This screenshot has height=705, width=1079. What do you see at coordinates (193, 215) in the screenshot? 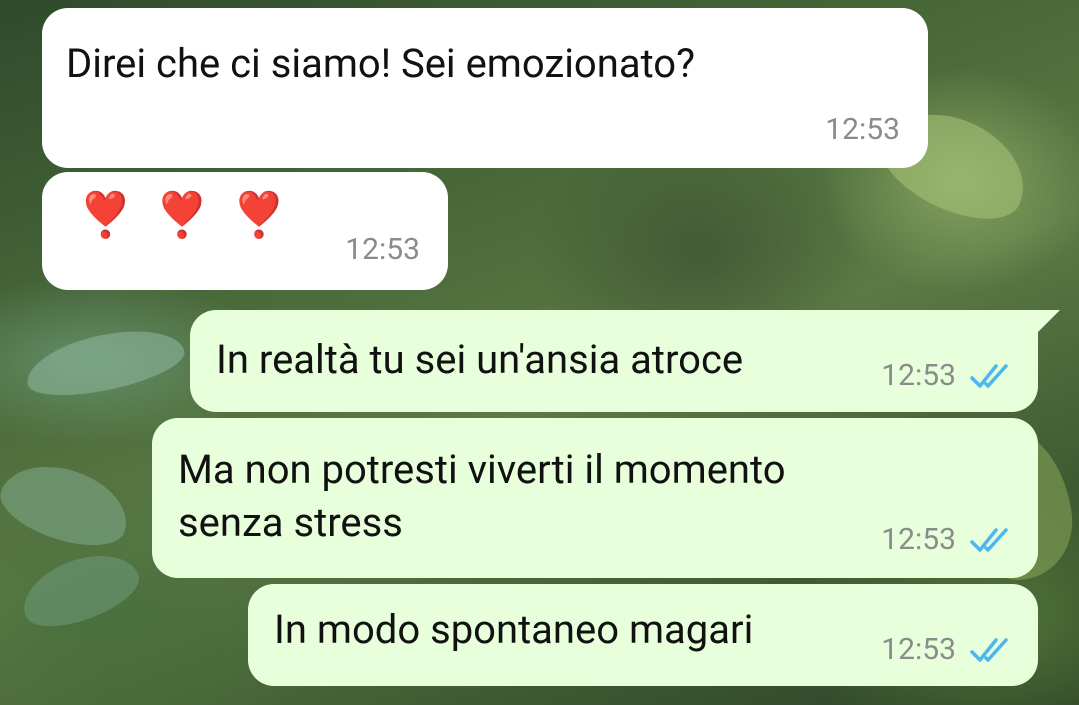
I see `heart-emojis: ❣️❣️❣️` at bounding box center [193, 215].